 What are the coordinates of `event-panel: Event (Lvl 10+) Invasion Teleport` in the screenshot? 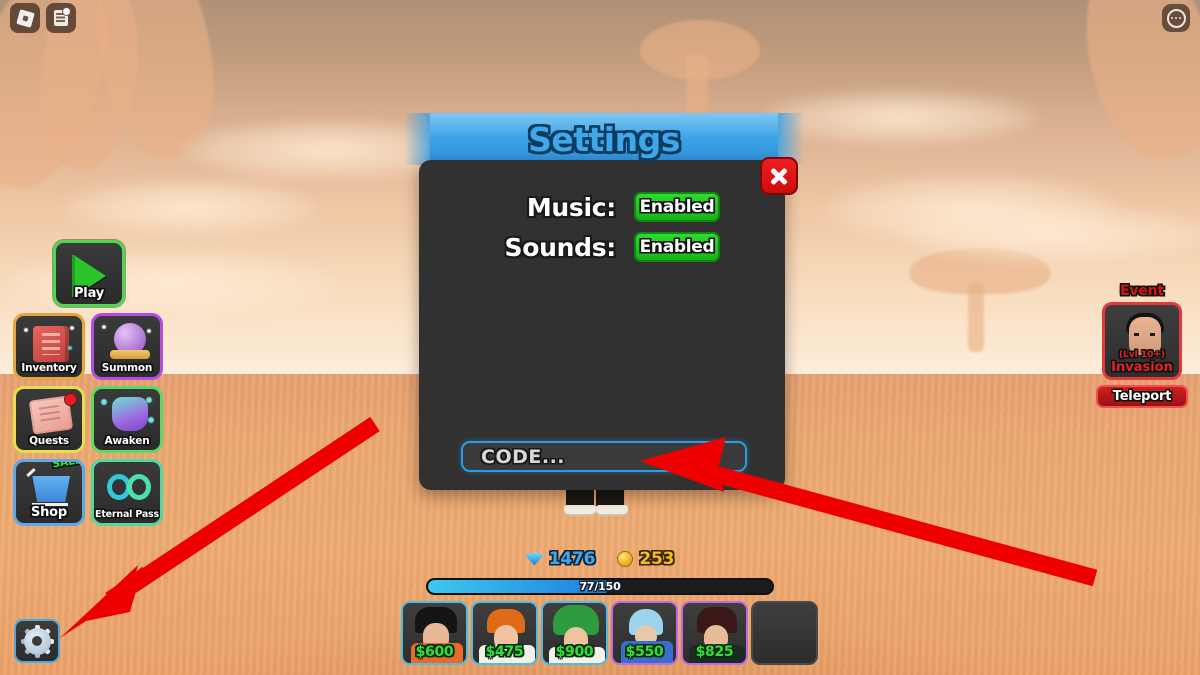 It's located at (1142, 345).